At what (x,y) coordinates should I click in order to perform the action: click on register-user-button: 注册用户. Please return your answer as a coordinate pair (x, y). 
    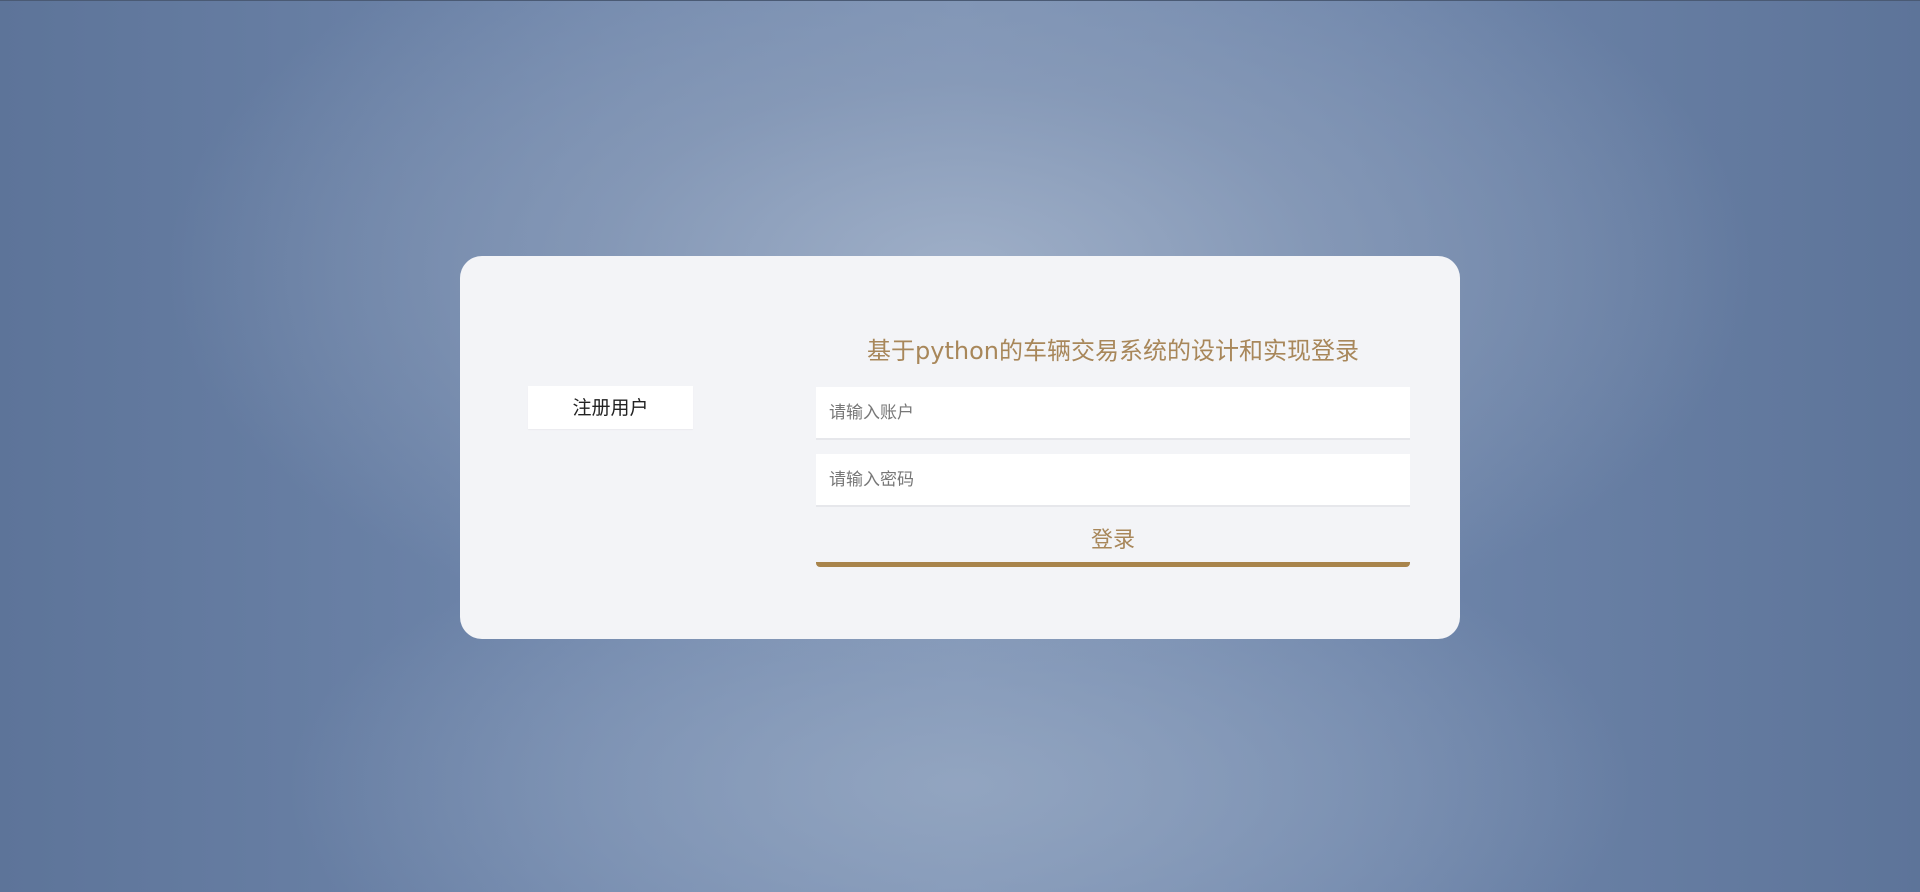
    Looking at the image, I should click on (610, 407).